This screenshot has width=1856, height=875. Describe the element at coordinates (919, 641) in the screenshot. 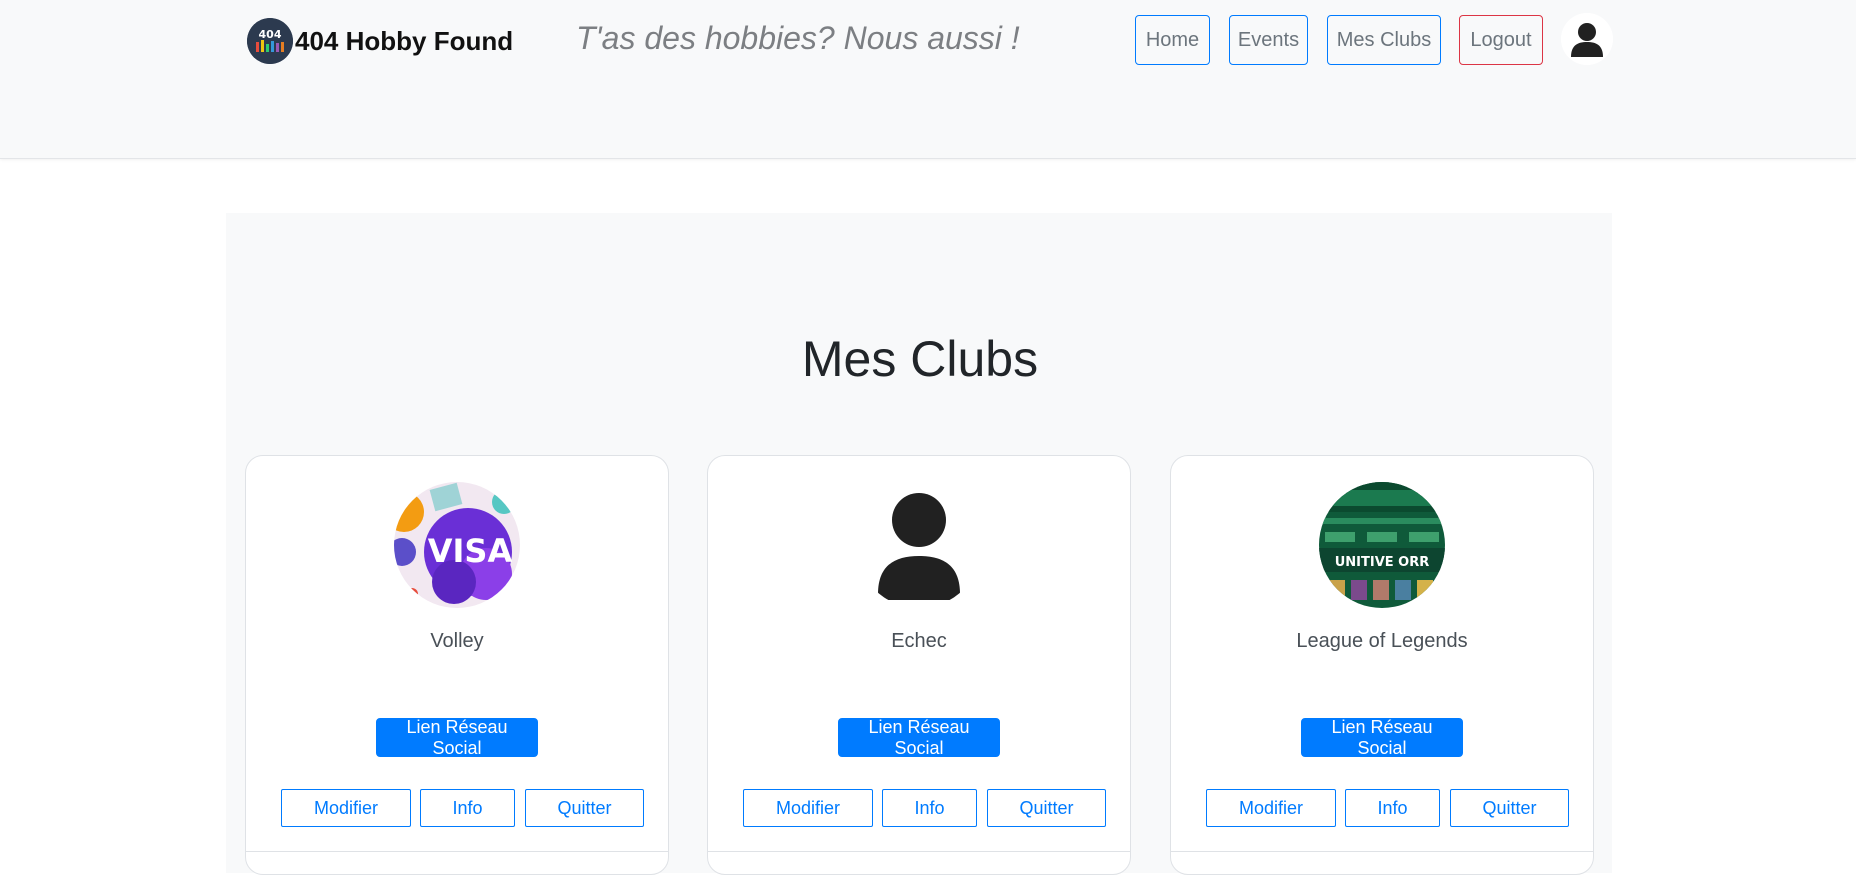

I see `club-name: Echec` at that location.